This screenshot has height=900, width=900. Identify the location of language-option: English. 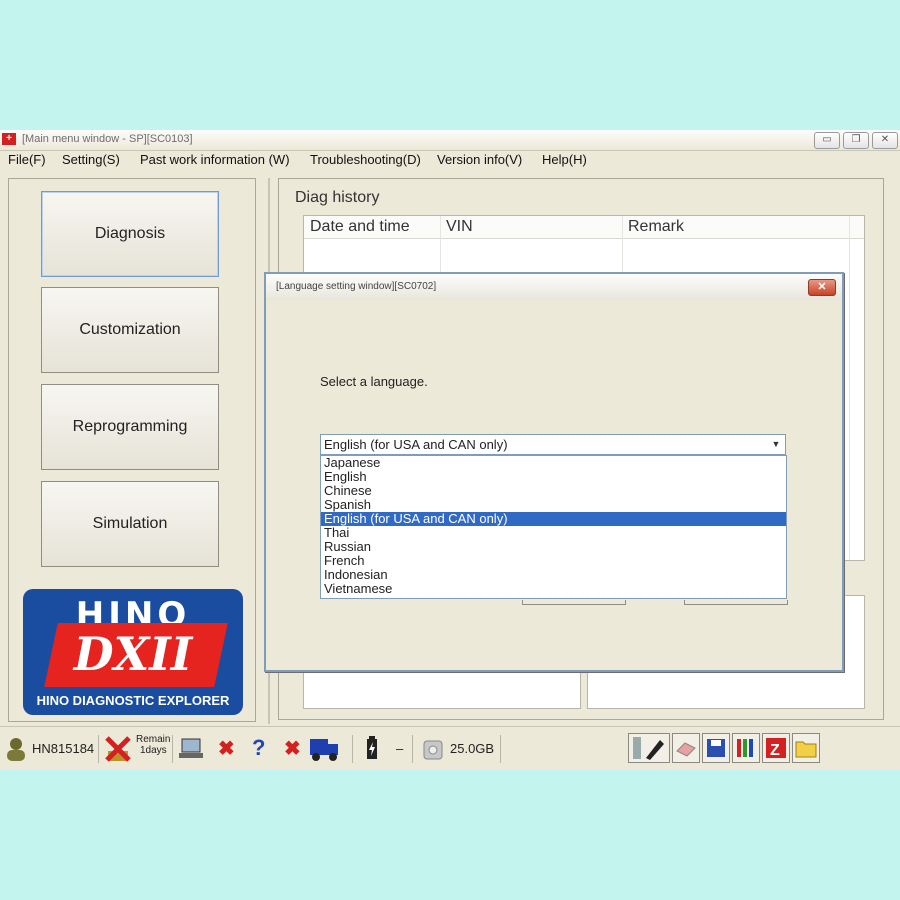
(553, 477).